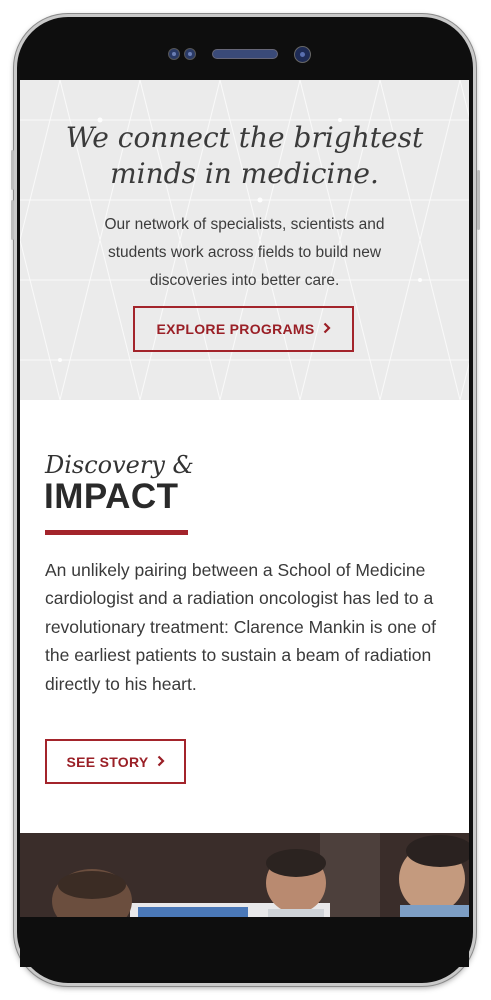 The height and width of the screenshot is (1000, 491). I want to click on front-camera-icon, so click(302, 54).